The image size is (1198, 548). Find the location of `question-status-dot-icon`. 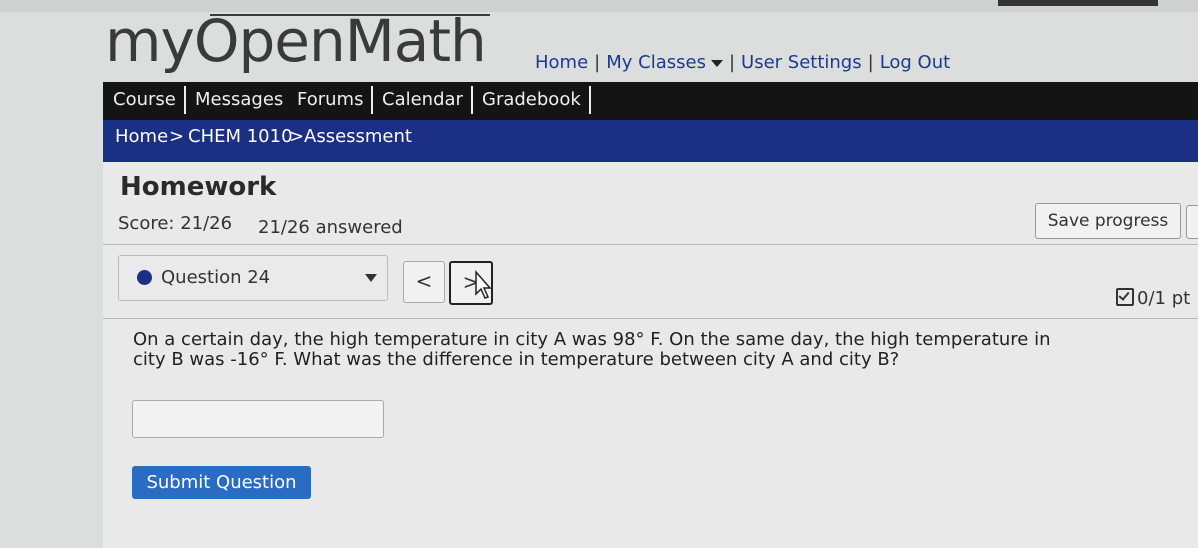

question-status-dot-icon is located at coordinates (144, 277).